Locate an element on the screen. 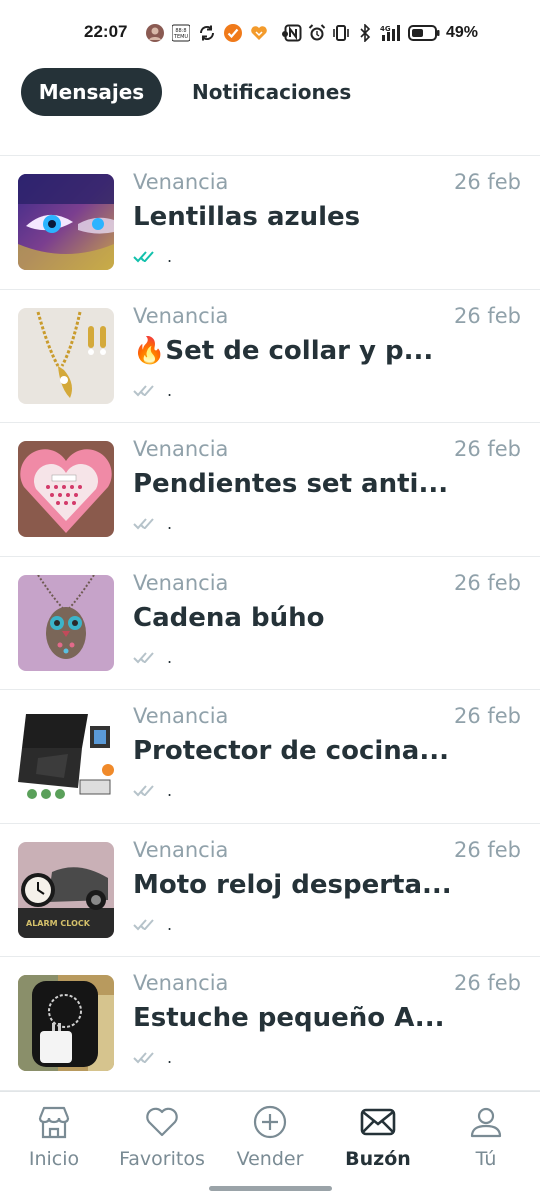 Image resolution: width=540 pixels, height=1200 pixels. nav-tu: Tú is located at coordinates (486, 1137).